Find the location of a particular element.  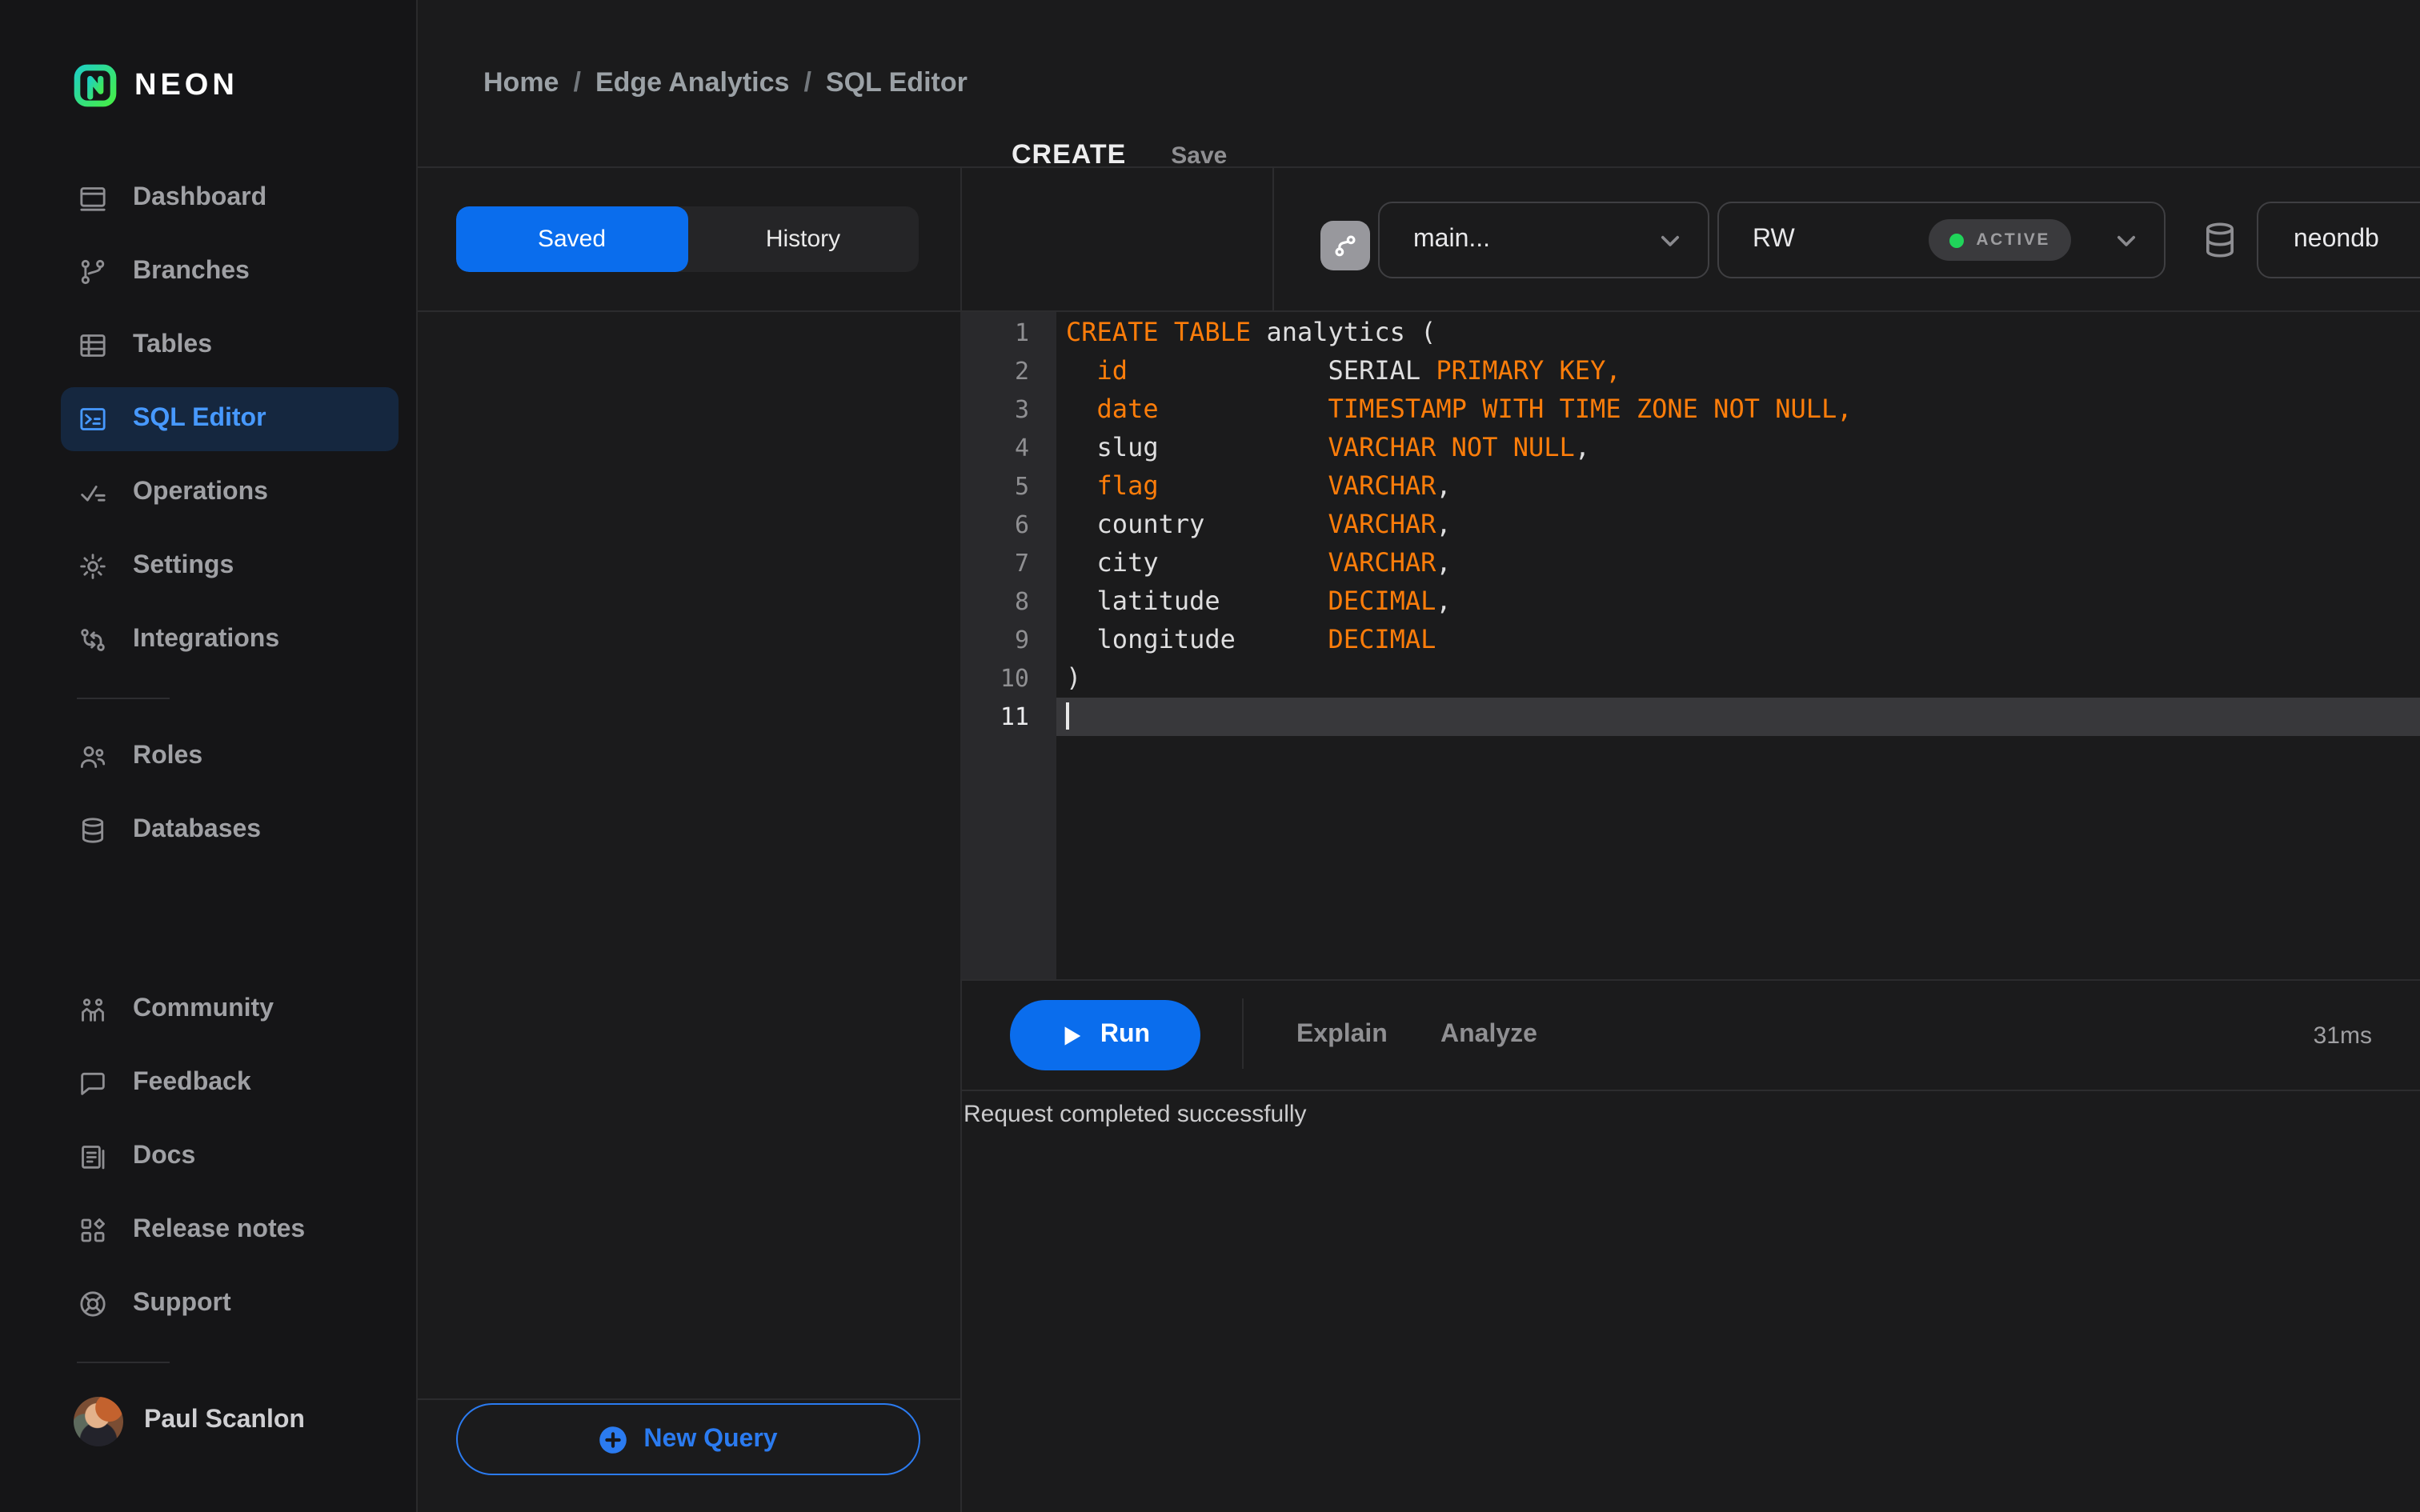

sidebar-item-branches: Branches is located at coordinates (208, 272).